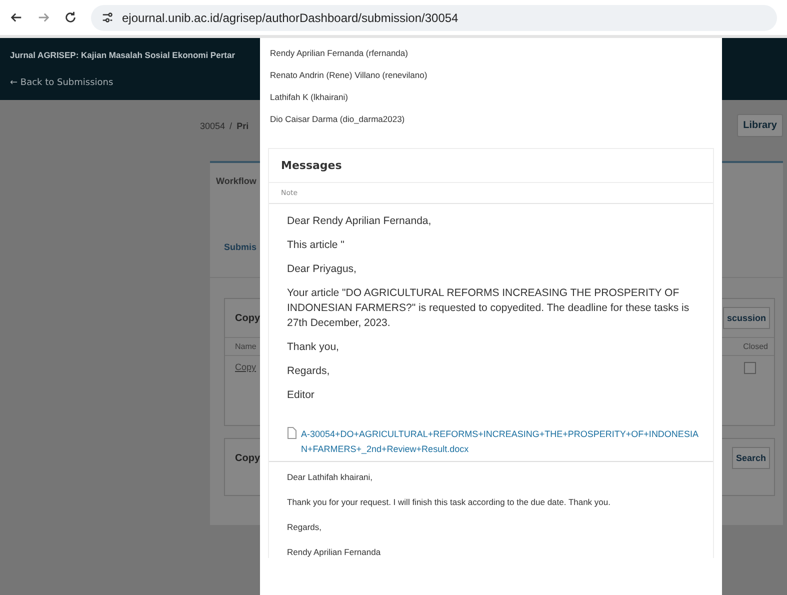  Describe the element at coordinates (123, 55) in the screenshot. I see `journal-title: Jurnal AGRISEP: Kajian Masalah Sosial Ekonomi Pertar` at that location.